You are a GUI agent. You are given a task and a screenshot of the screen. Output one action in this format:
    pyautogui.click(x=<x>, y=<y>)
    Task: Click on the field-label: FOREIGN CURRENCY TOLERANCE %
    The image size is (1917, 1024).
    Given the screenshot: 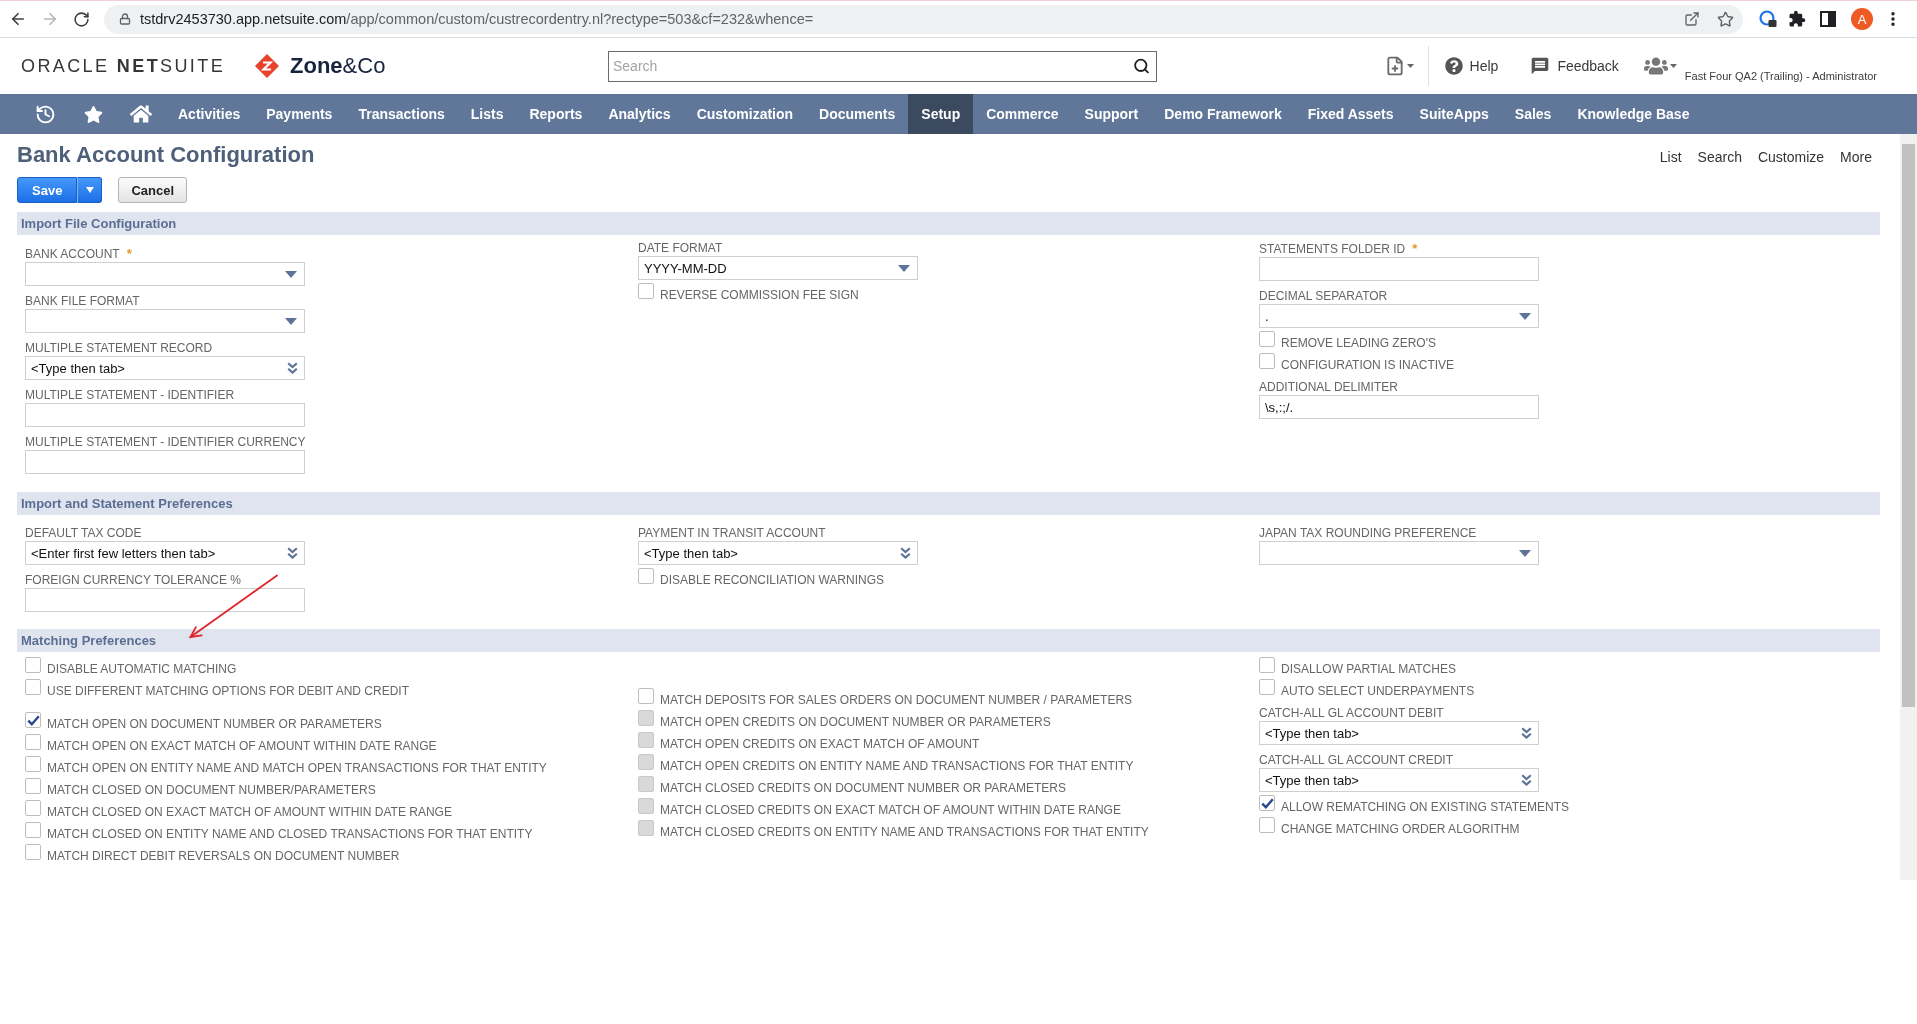 What is the action you would take?
    pyautogui.click(x=133, y=580)
    